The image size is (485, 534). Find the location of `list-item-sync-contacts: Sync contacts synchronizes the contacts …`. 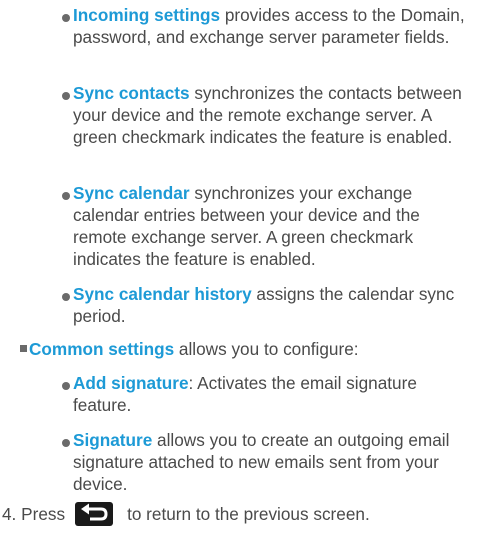

list-item-sync-contacts: Sync contacts synchronizes the contacts … is located at coordinates (275, 115).